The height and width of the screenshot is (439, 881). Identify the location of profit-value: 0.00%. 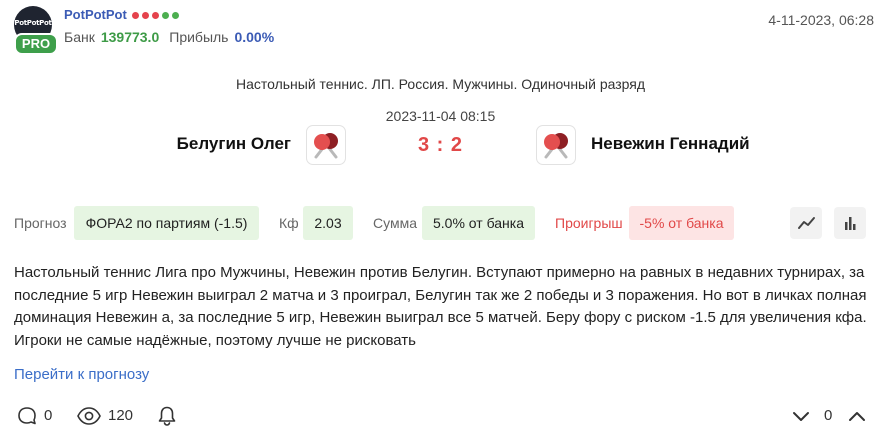
(254, 37).